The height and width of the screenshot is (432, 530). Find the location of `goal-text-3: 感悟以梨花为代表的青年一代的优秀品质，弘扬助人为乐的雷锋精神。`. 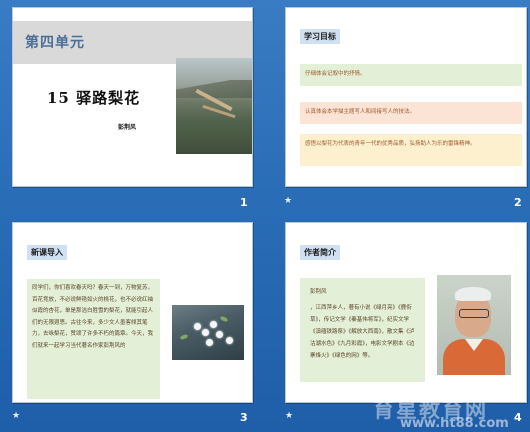

goal-text-3: 感悟以梨花为代表的青年一代的优秀品质，弘扬助人为乐的雷锋精神。 is located at coordinates (390, 144).